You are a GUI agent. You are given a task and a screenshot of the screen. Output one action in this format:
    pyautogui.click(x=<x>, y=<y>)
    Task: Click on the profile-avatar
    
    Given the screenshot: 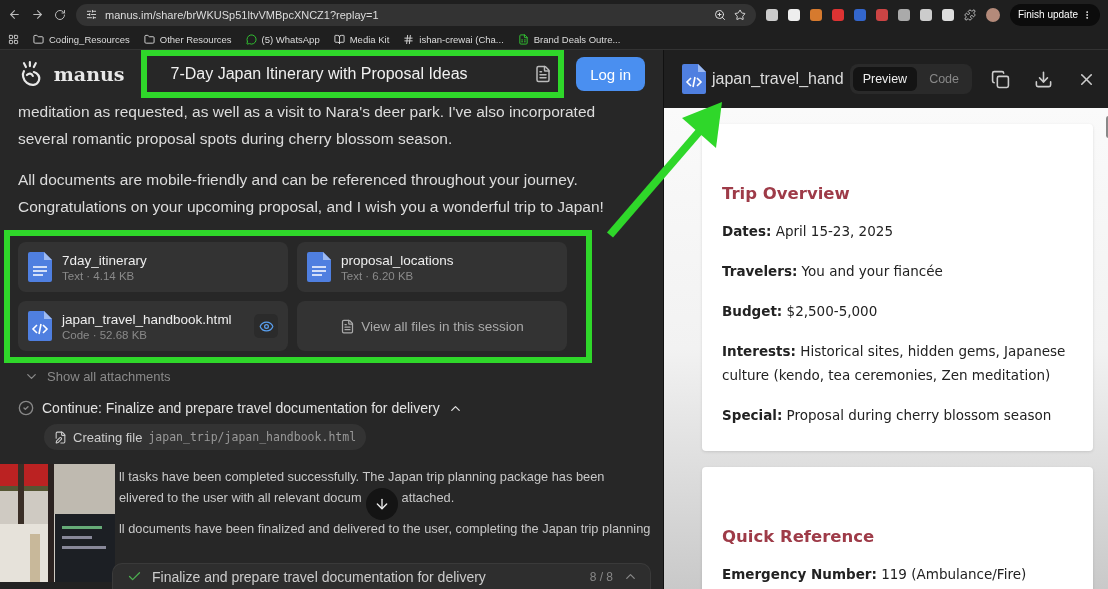 What is the action you would take?
    pyautogui.click(x=992, y=14)
    